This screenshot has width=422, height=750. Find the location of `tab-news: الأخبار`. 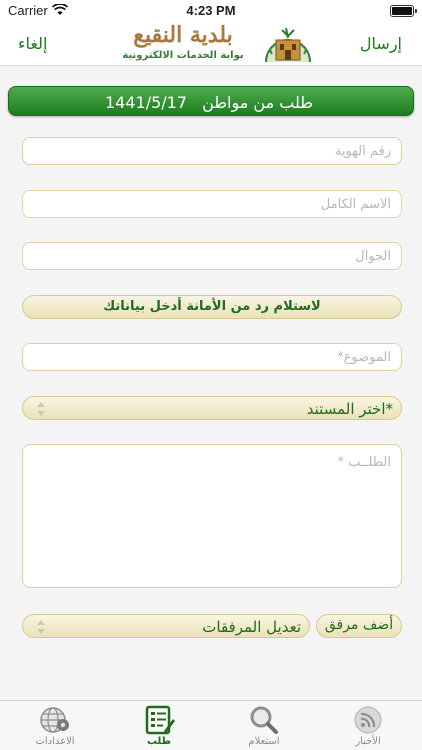

tab-news: الأخبار is located at coordinates (368, 726).